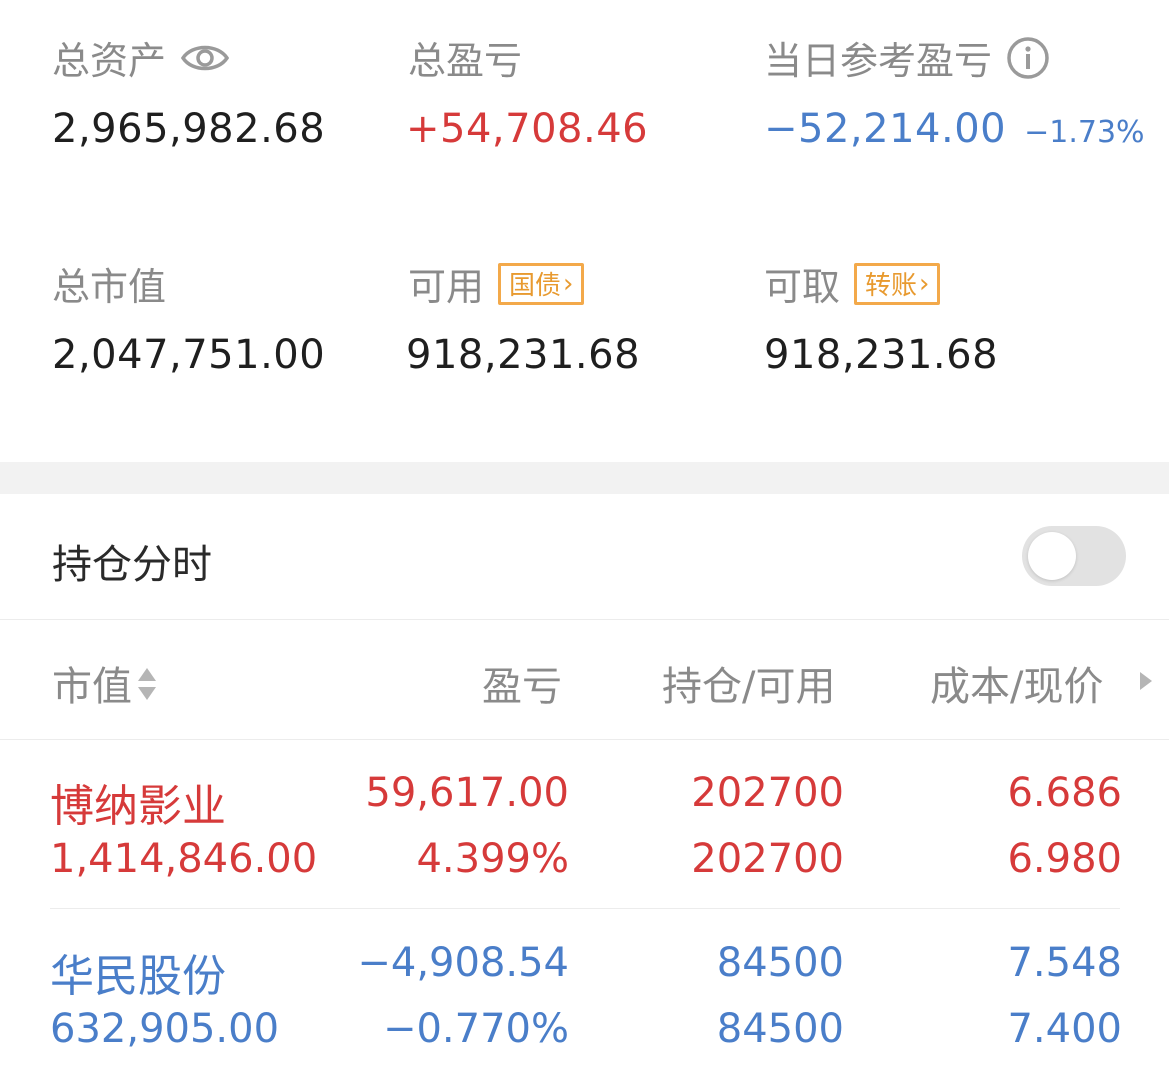 This screenshot has width=1169, height=1068. What do you see at coordinates (584, 478) in the screenshot?
I see `section-divider` at bounding box center [584, 478].